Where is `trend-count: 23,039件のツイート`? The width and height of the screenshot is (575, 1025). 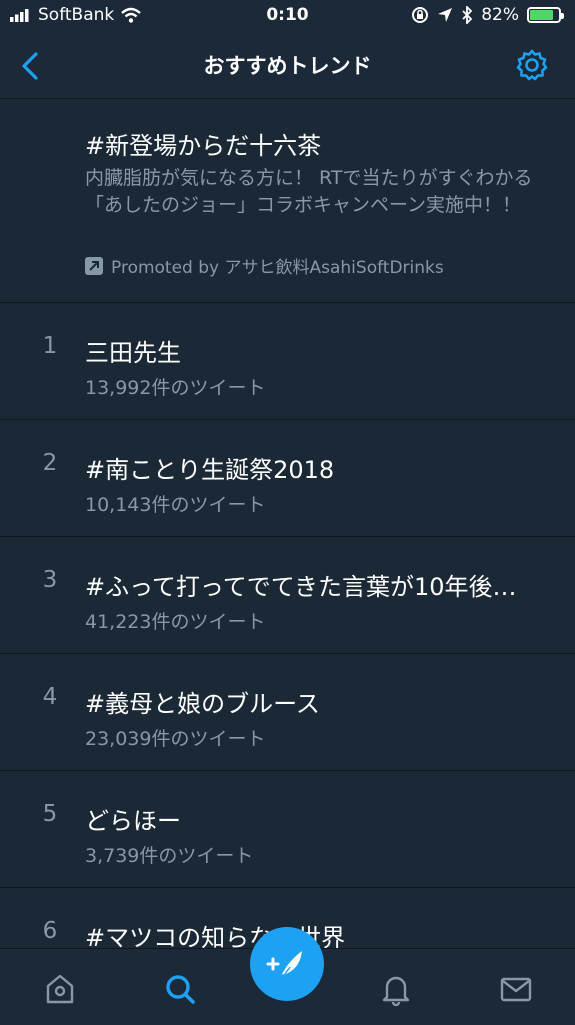 trend-count: 23,039件のツイート is located at coordinates (175, 739).